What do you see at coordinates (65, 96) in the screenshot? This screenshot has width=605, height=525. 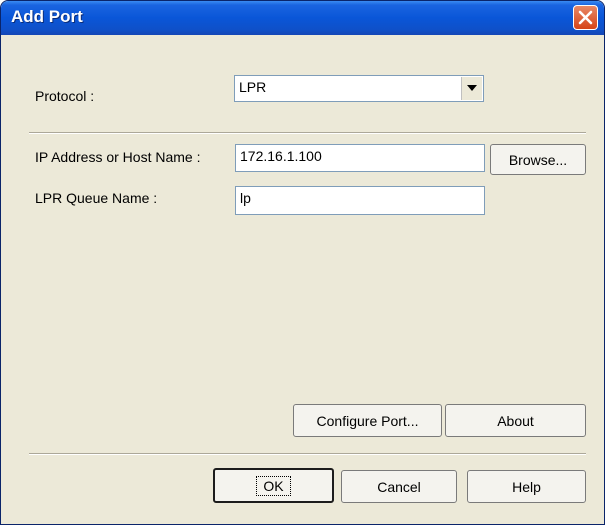 I see `protocol-label: Protocol :` at bounding box center [65, 96].